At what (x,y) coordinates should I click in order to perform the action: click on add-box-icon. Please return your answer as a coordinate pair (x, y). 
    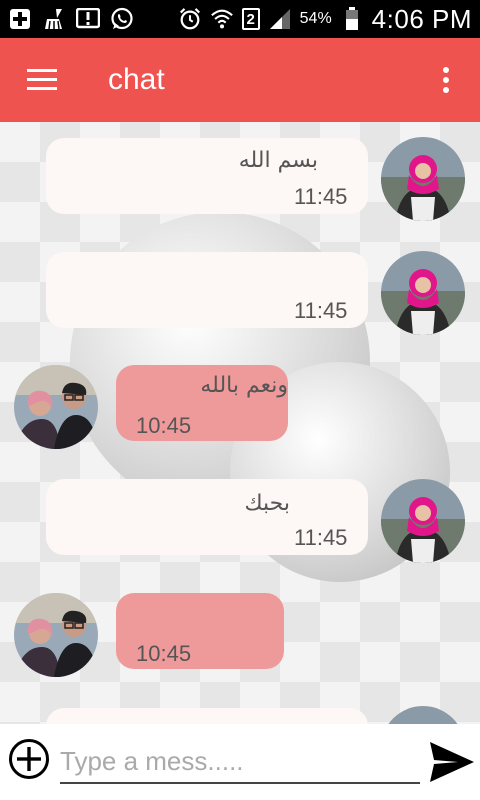
    Looking at the image, I should click on (20, 19).